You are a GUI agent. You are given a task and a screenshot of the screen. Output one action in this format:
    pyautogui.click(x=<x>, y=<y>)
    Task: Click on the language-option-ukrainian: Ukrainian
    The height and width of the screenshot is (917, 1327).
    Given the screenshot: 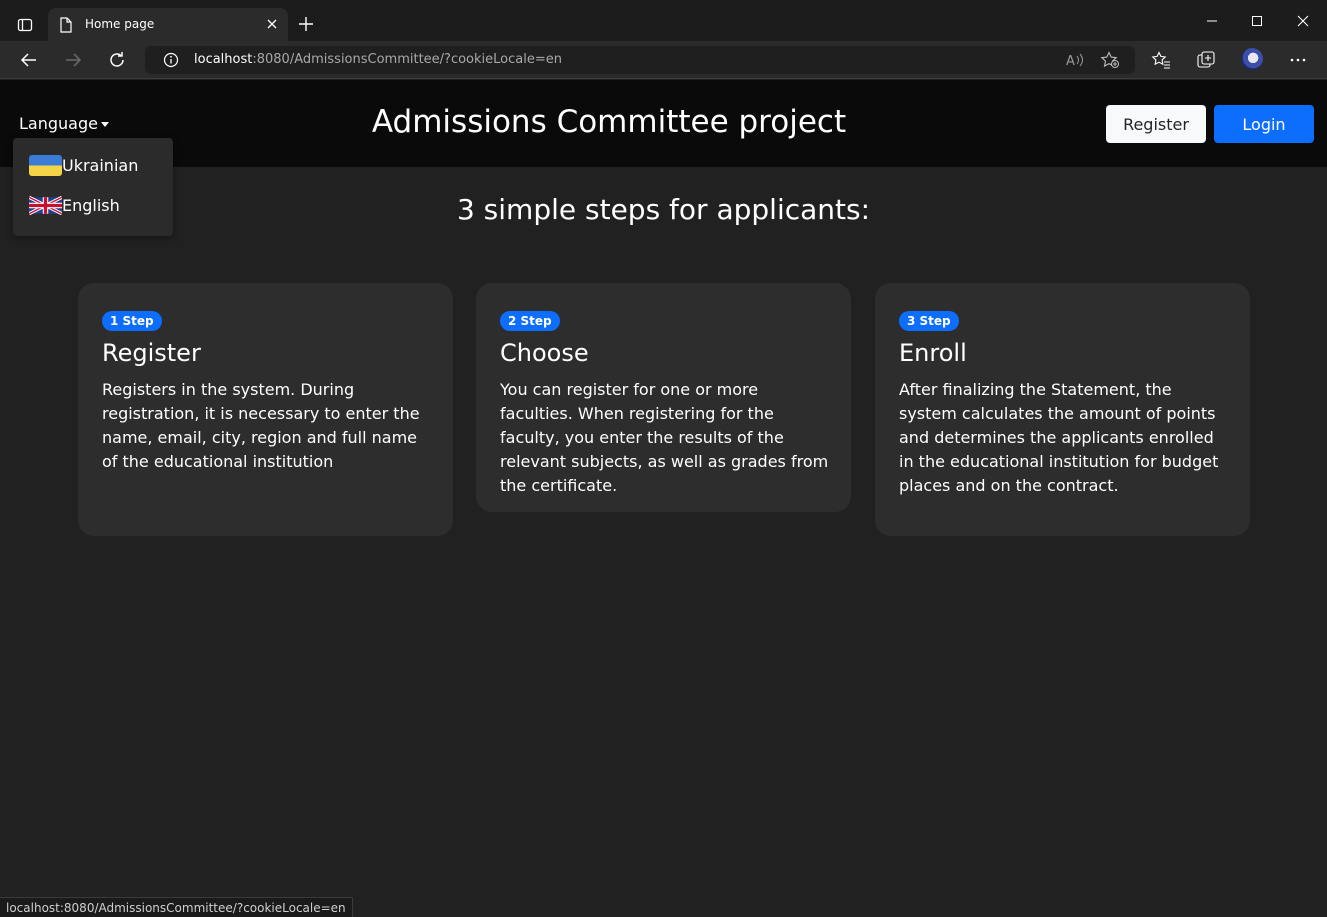 What is the action you would take?
    pyautogui.click(x=83, y=165)
    